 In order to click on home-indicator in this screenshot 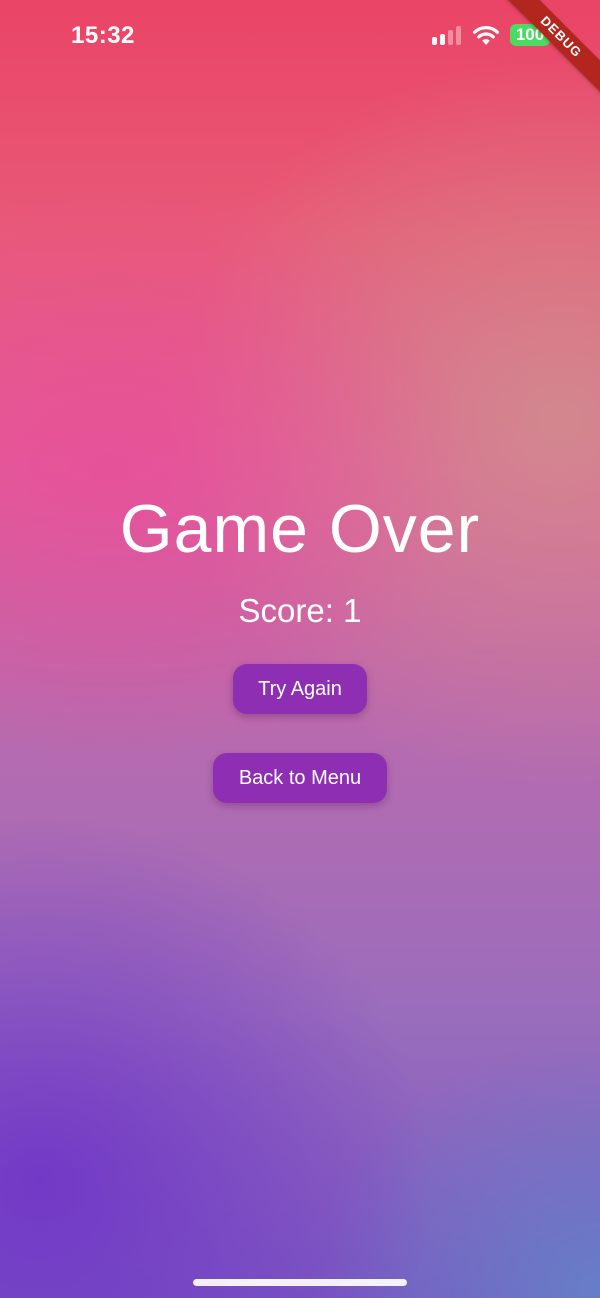, I will do `click(300, 1282)`.